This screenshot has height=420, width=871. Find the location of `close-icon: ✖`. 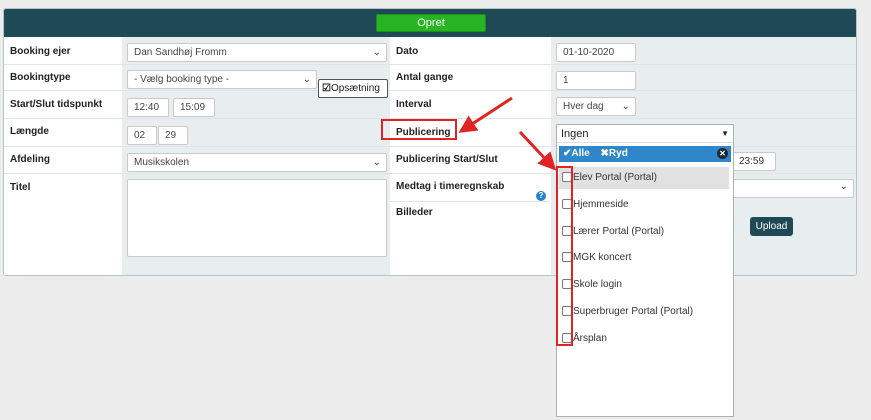

close-icon: ✖ is located at coordinates (604, 153).